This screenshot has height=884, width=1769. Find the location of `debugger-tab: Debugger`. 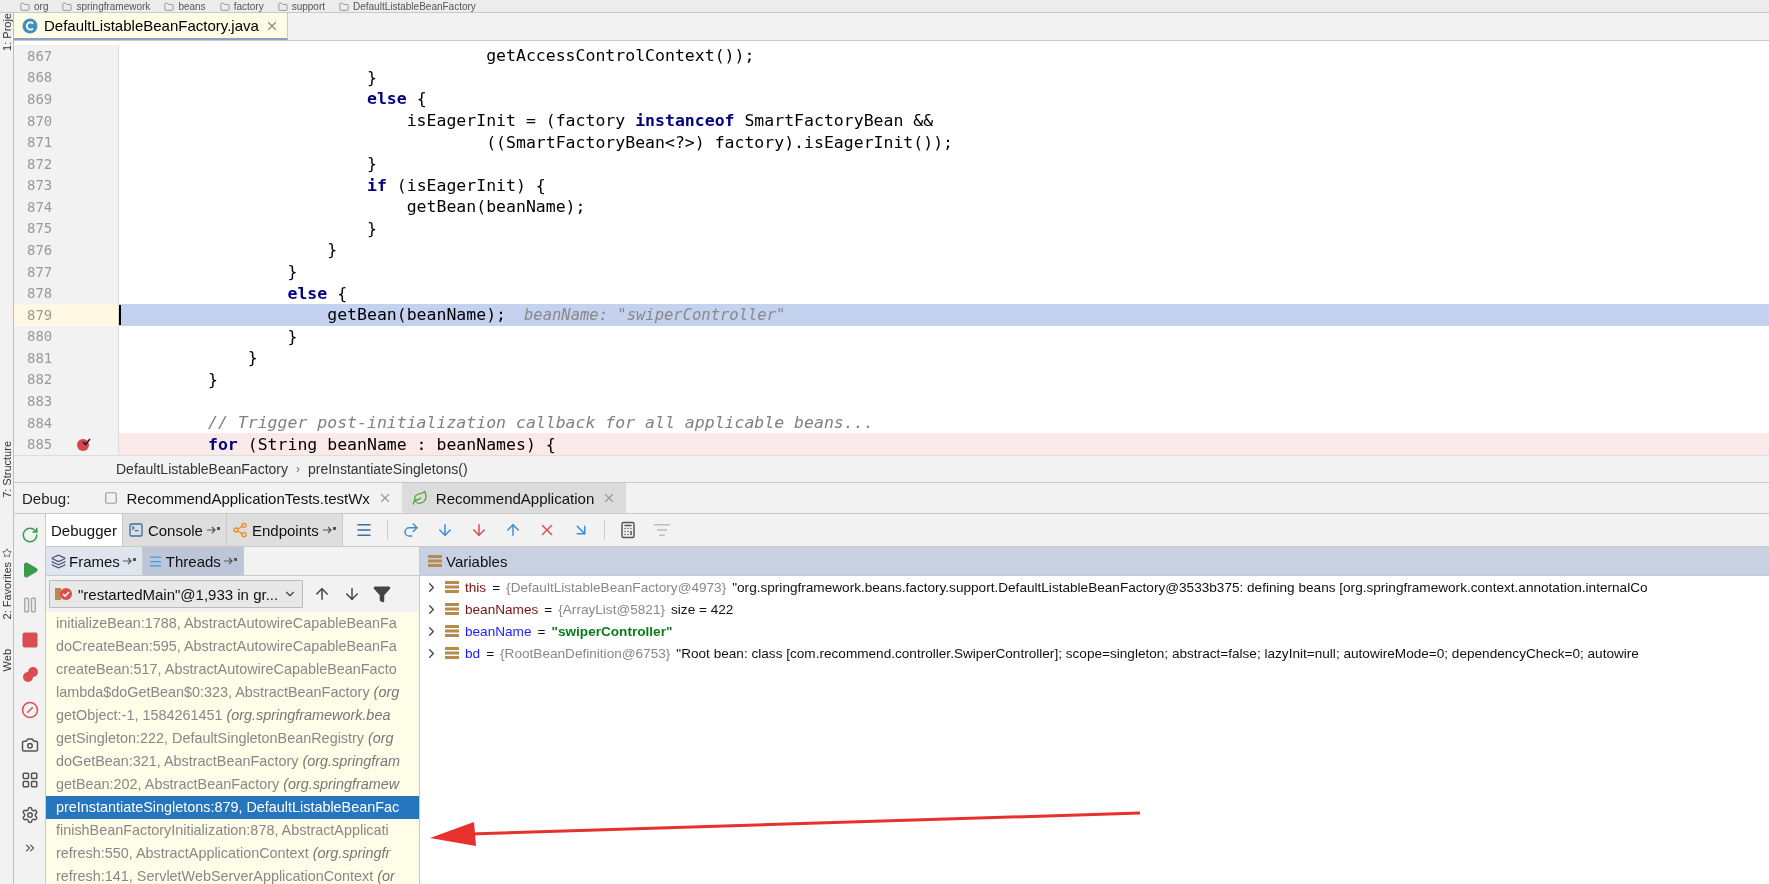

debugger-tab: Debugger is located at coordinates (84, 530).